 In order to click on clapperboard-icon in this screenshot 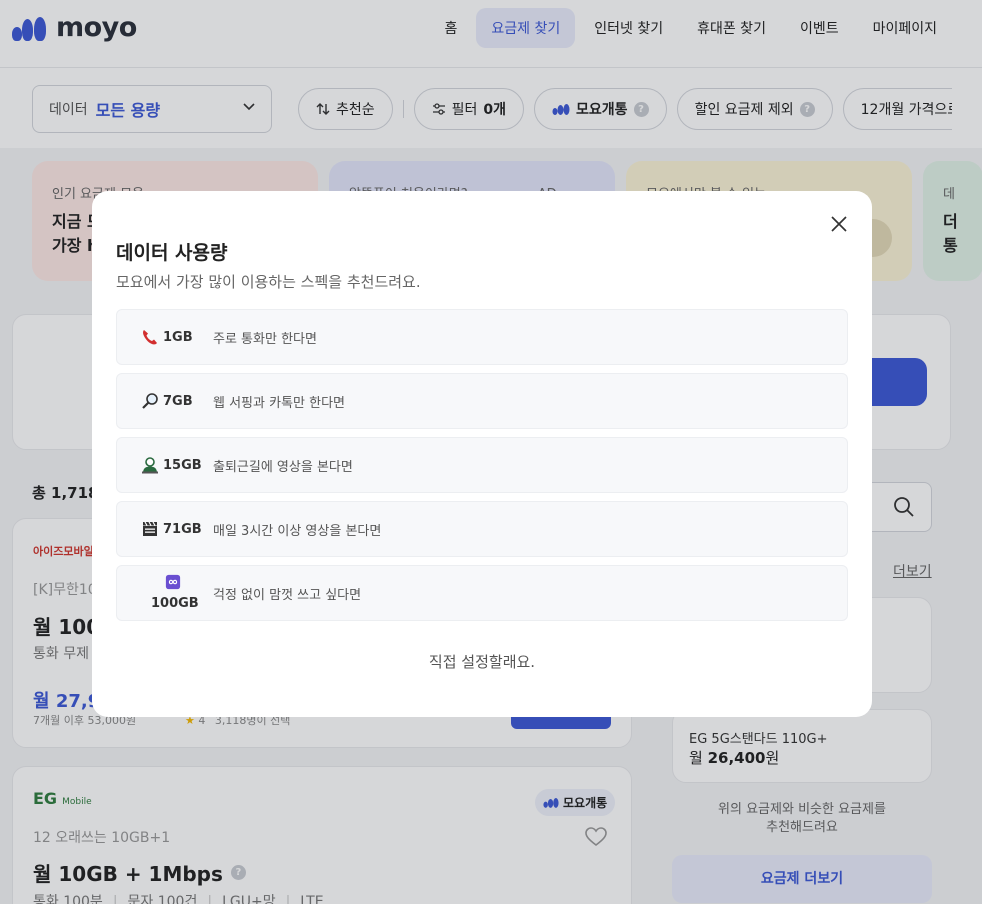, I will do `click(150, 528)`.